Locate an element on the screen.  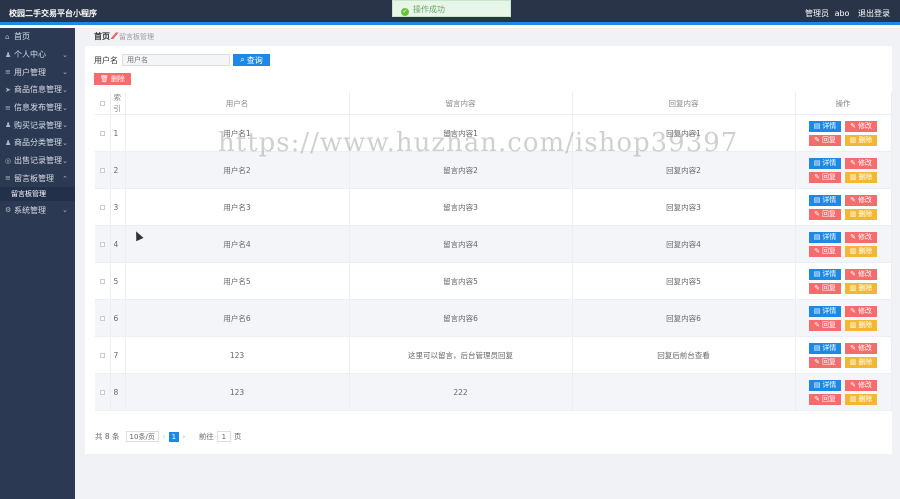
page-number: 1 is located at coordinates (173, 436).